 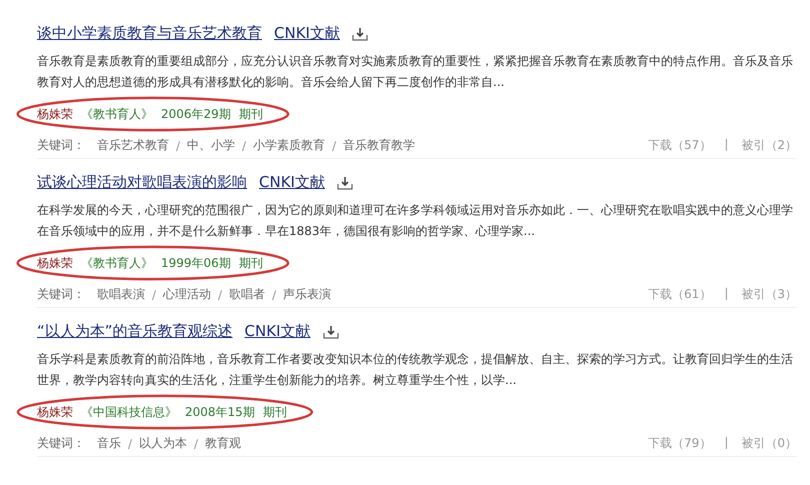 What do you see at coordinates (163, 443) in the screenshot?
I see `keyword-link: 以人为本` at bounding box center [163, 443].